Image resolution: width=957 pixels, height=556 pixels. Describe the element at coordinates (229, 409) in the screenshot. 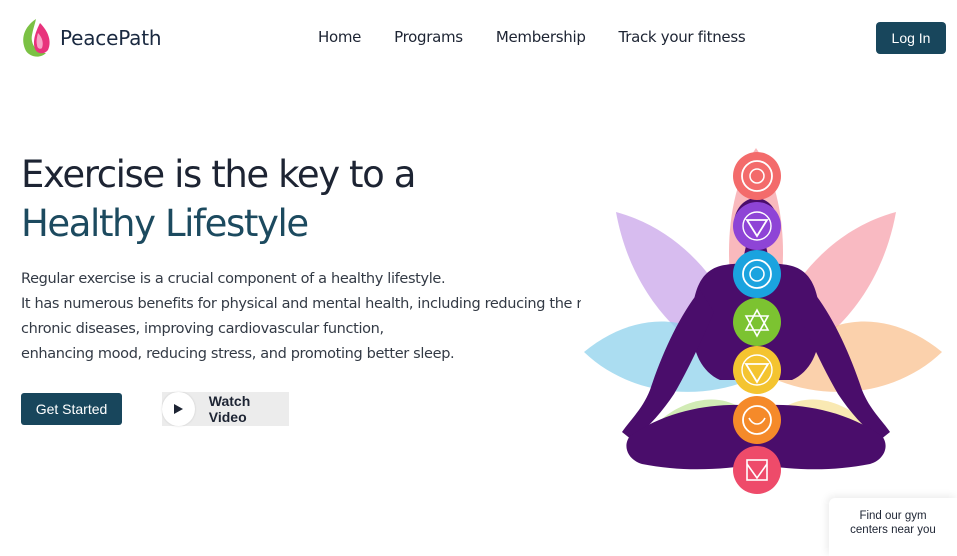

I see `watch-video-label: Watch Video` at that location.